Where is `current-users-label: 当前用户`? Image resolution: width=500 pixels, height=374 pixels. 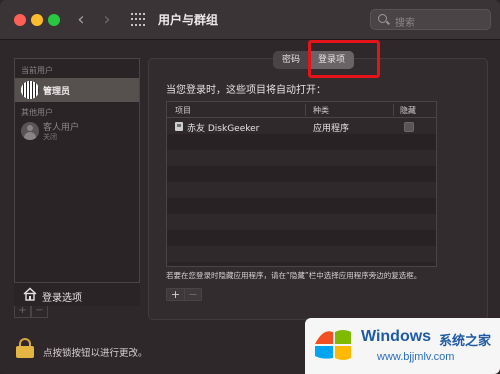 current-users-label: 当前用户 is located at coordinates (37, 70).